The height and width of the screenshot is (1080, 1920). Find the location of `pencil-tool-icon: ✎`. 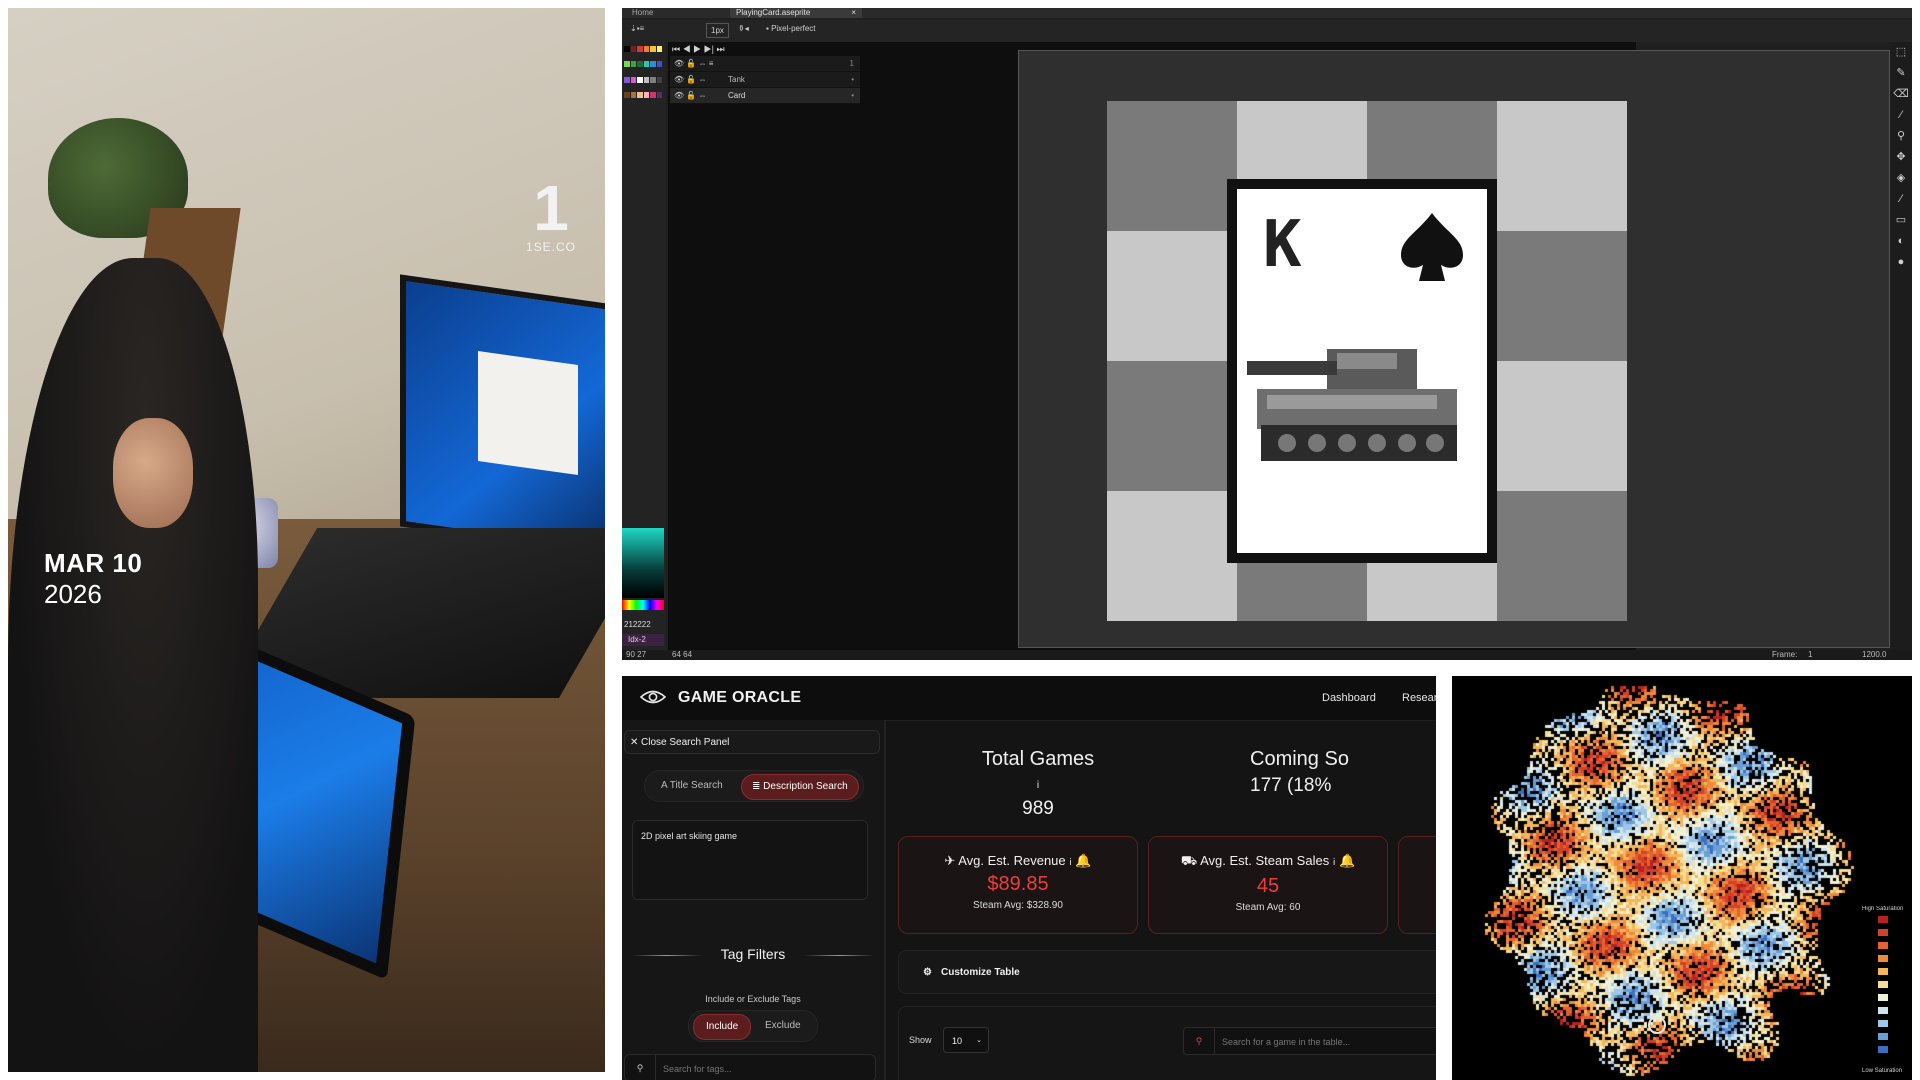

pencil-tool-icon: ✎ is located at coordinates (1901, 73).